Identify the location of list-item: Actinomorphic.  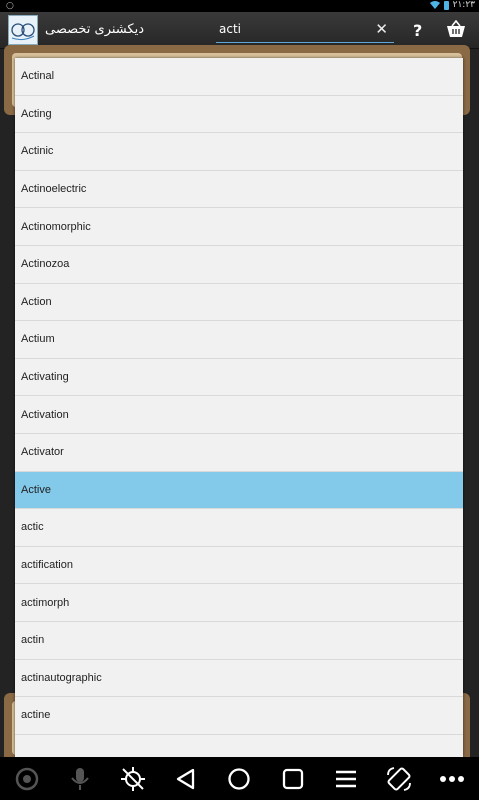
(239, 227).